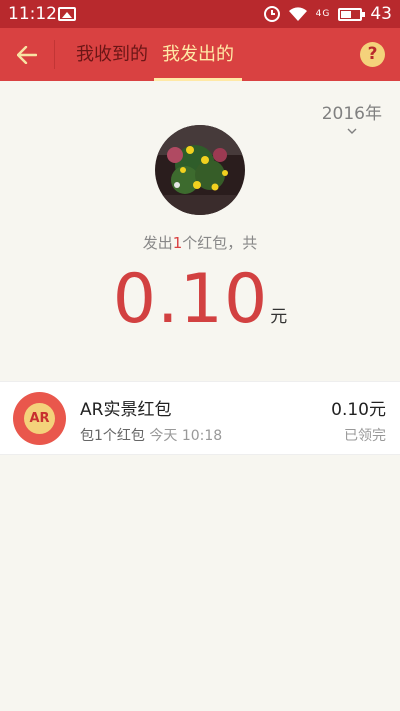 This screenshot has width=400, height=711. I want to click on arrow-left-icon, so click(27, 55).